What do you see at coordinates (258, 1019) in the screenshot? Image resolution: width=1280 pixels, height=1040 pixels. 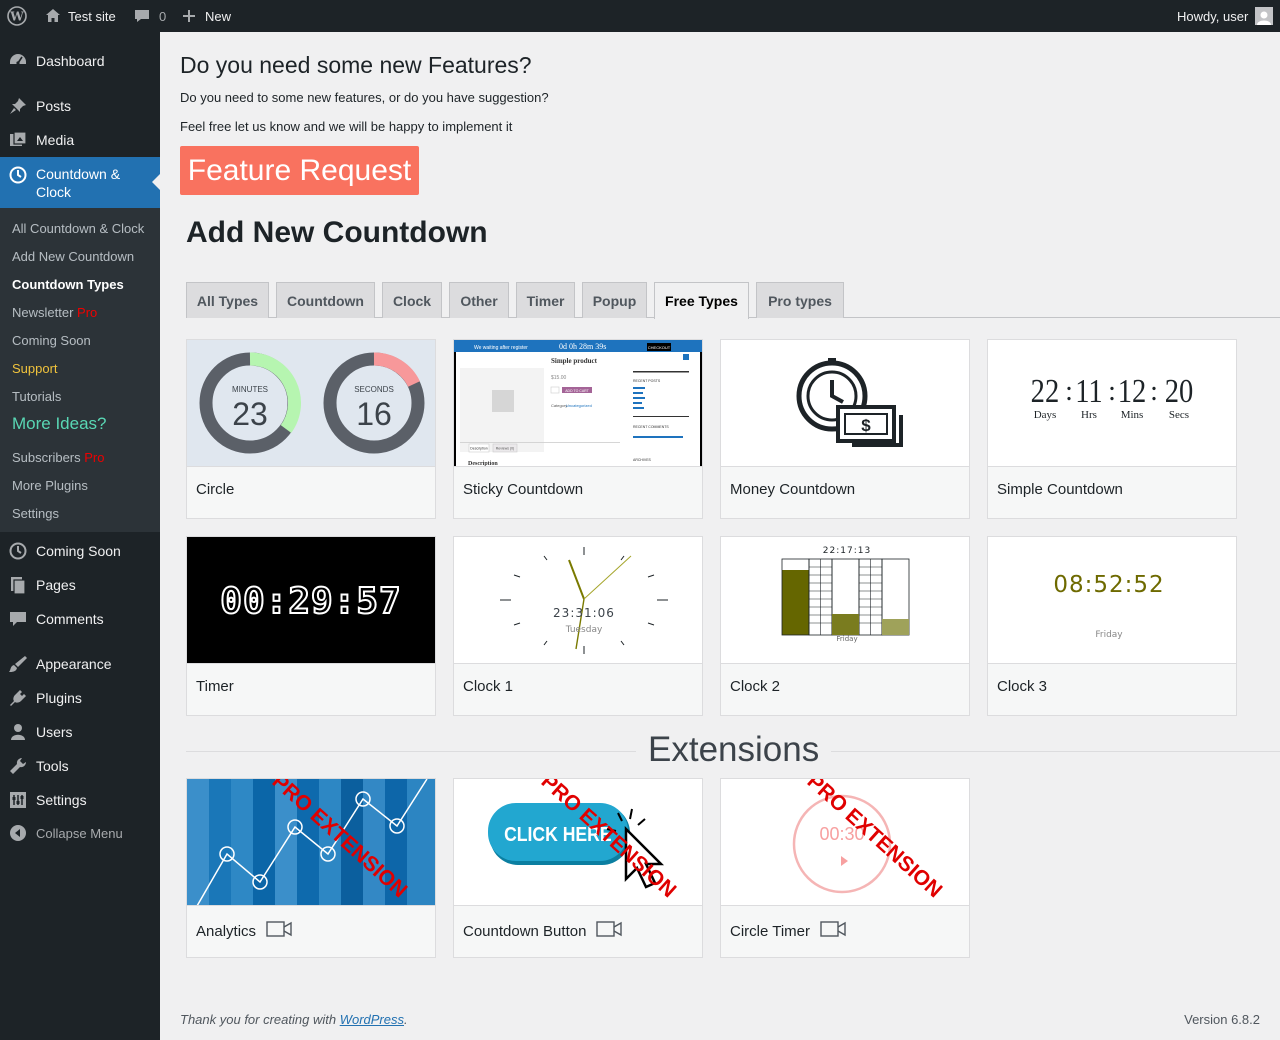 I see `footer-thanks-text: Thank you for creating with` at bounding box center [258, 1019].